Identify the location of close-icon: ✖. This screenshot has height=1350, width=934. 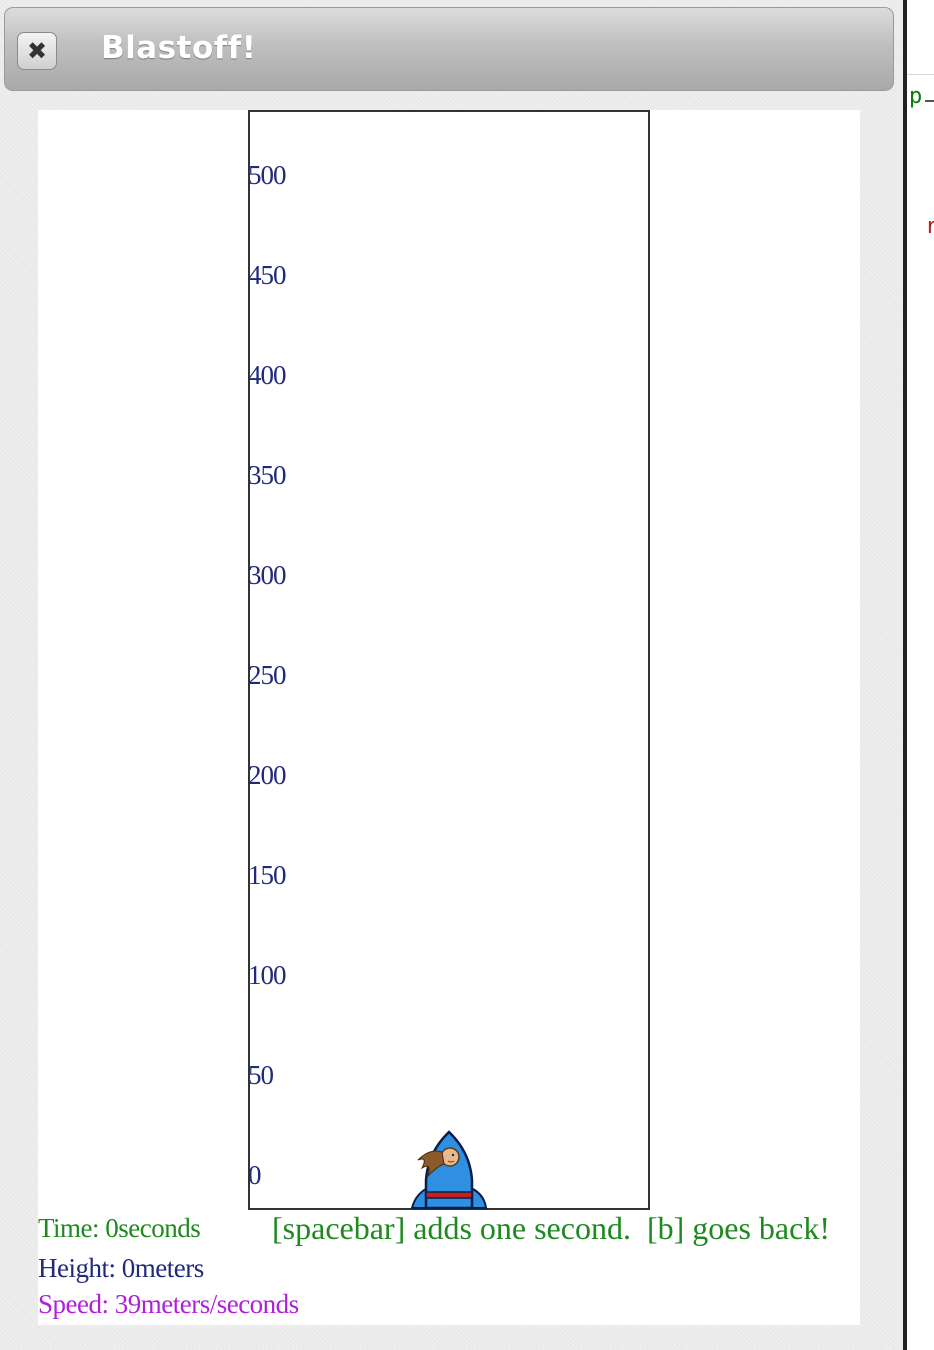
(37, 51).